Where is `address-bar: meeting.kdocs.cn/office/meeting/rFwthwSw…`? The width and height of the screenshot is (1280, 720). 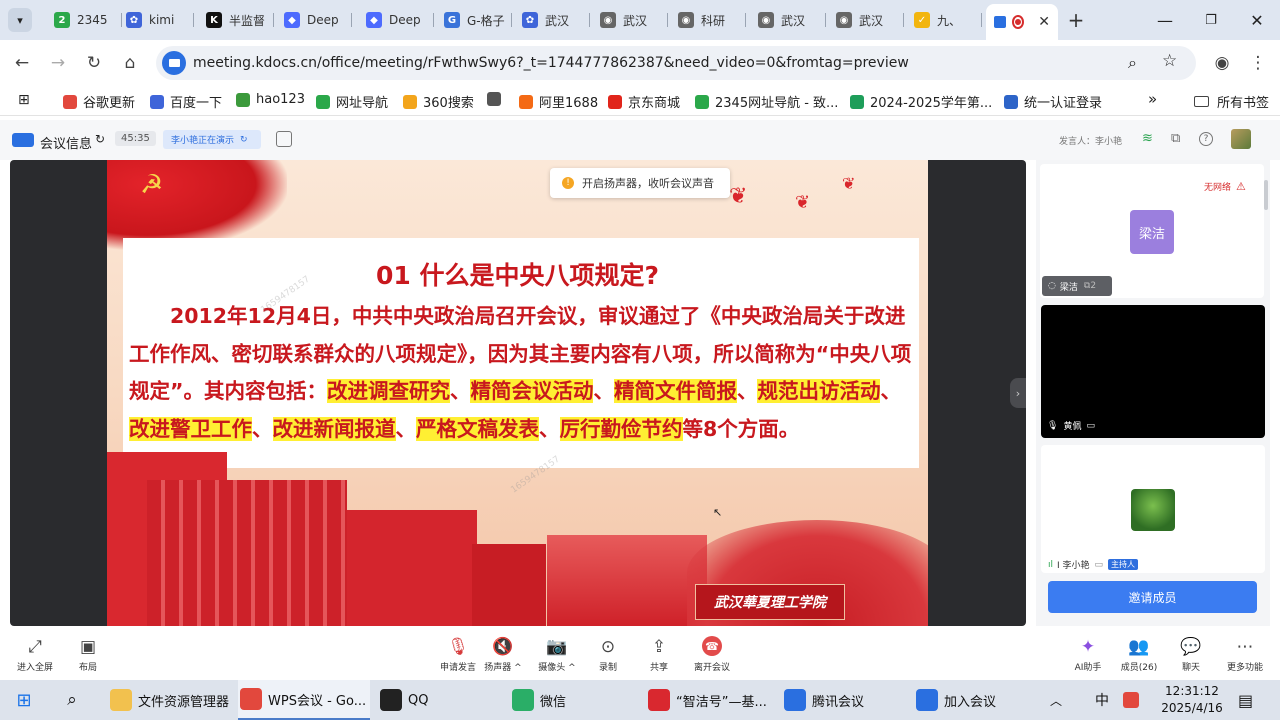 address-bar: meeting.kdocs.cn/office/meeting/rFwthwSw… is located at coordinates (676, 63).